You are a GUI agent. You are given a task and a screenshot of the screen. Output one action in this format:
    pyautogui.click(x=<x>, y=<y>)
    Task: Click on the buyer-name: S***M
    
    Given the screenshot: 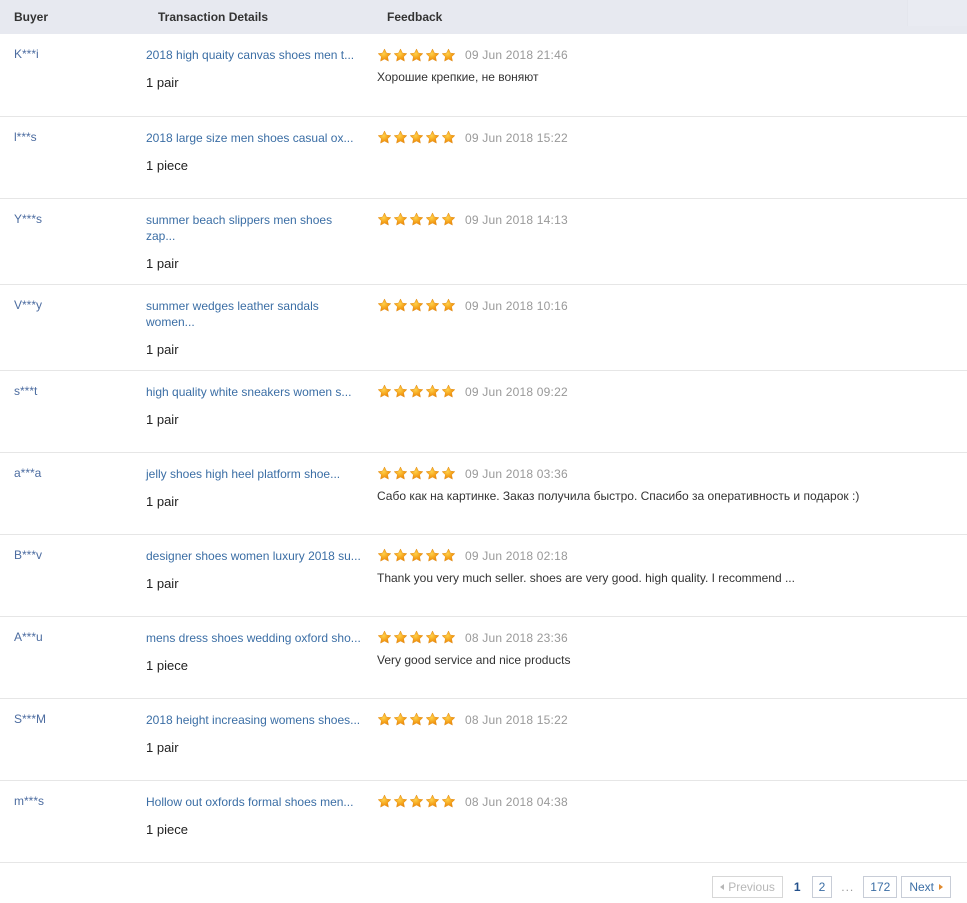 What is the action you would take?
    pyautogui.click(x=30, y=719)
    